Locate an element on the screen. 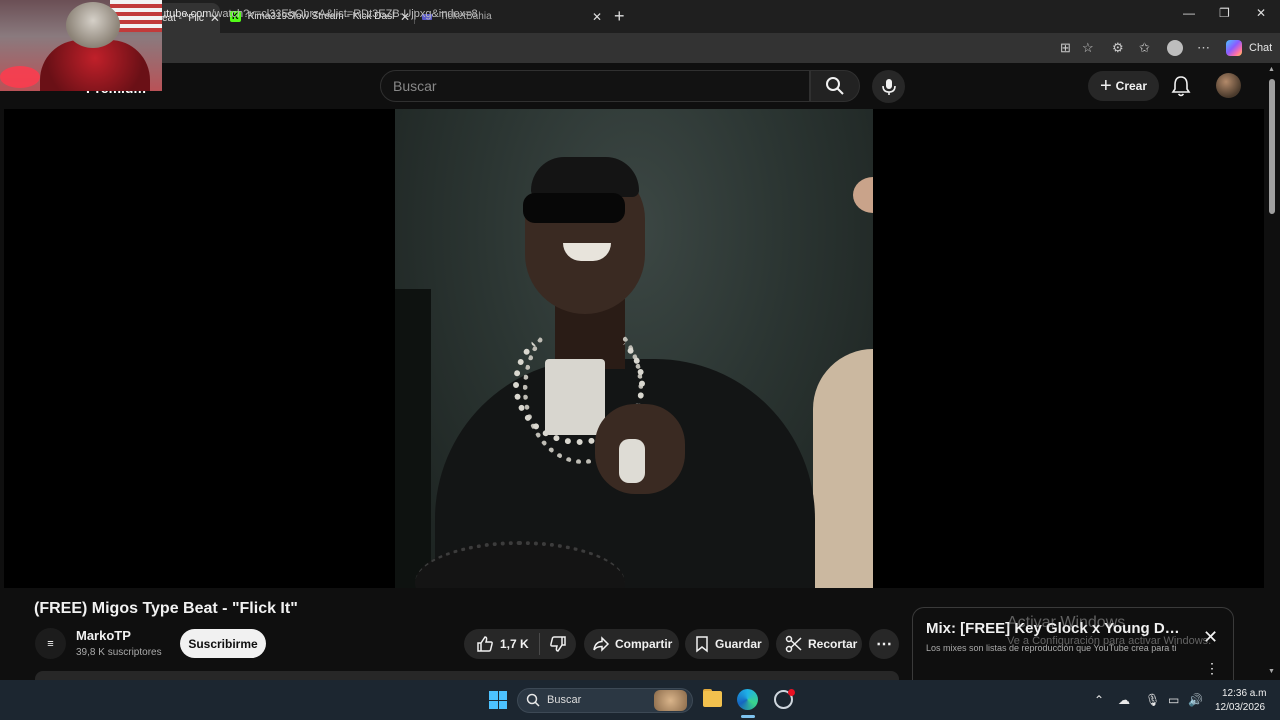 The width and height of the screenshot is (1280, 720). like-count: 1,7 K is located at coordinates (514, 644).